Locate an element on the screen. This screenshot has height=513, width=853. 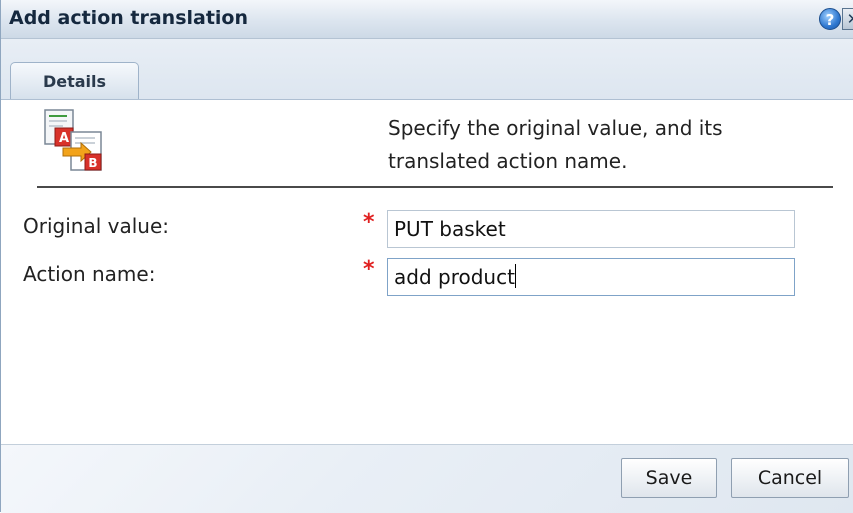
svg-text: A is located at coordinates (64, 138).